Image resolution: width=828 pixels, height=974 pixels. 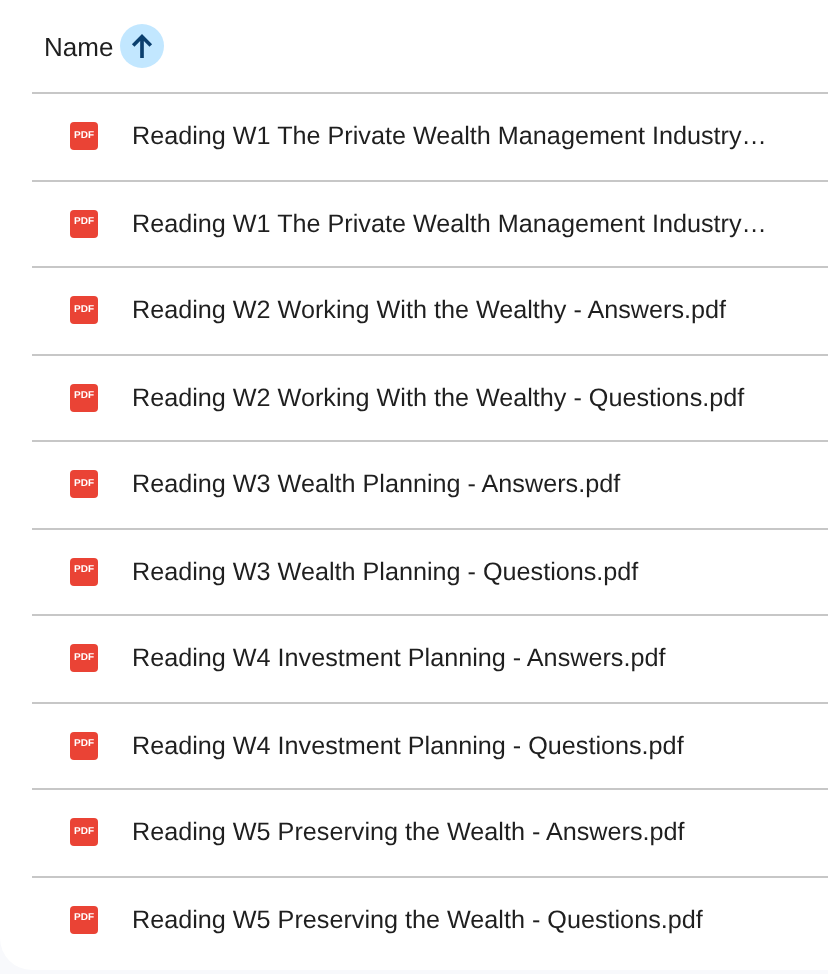 What do you see at coordinates (438, 397) in the screenshot?
I see `file-name: Reading W2 Working With the Wealthy - Questions.pdf` at bounding box center [438, 397].